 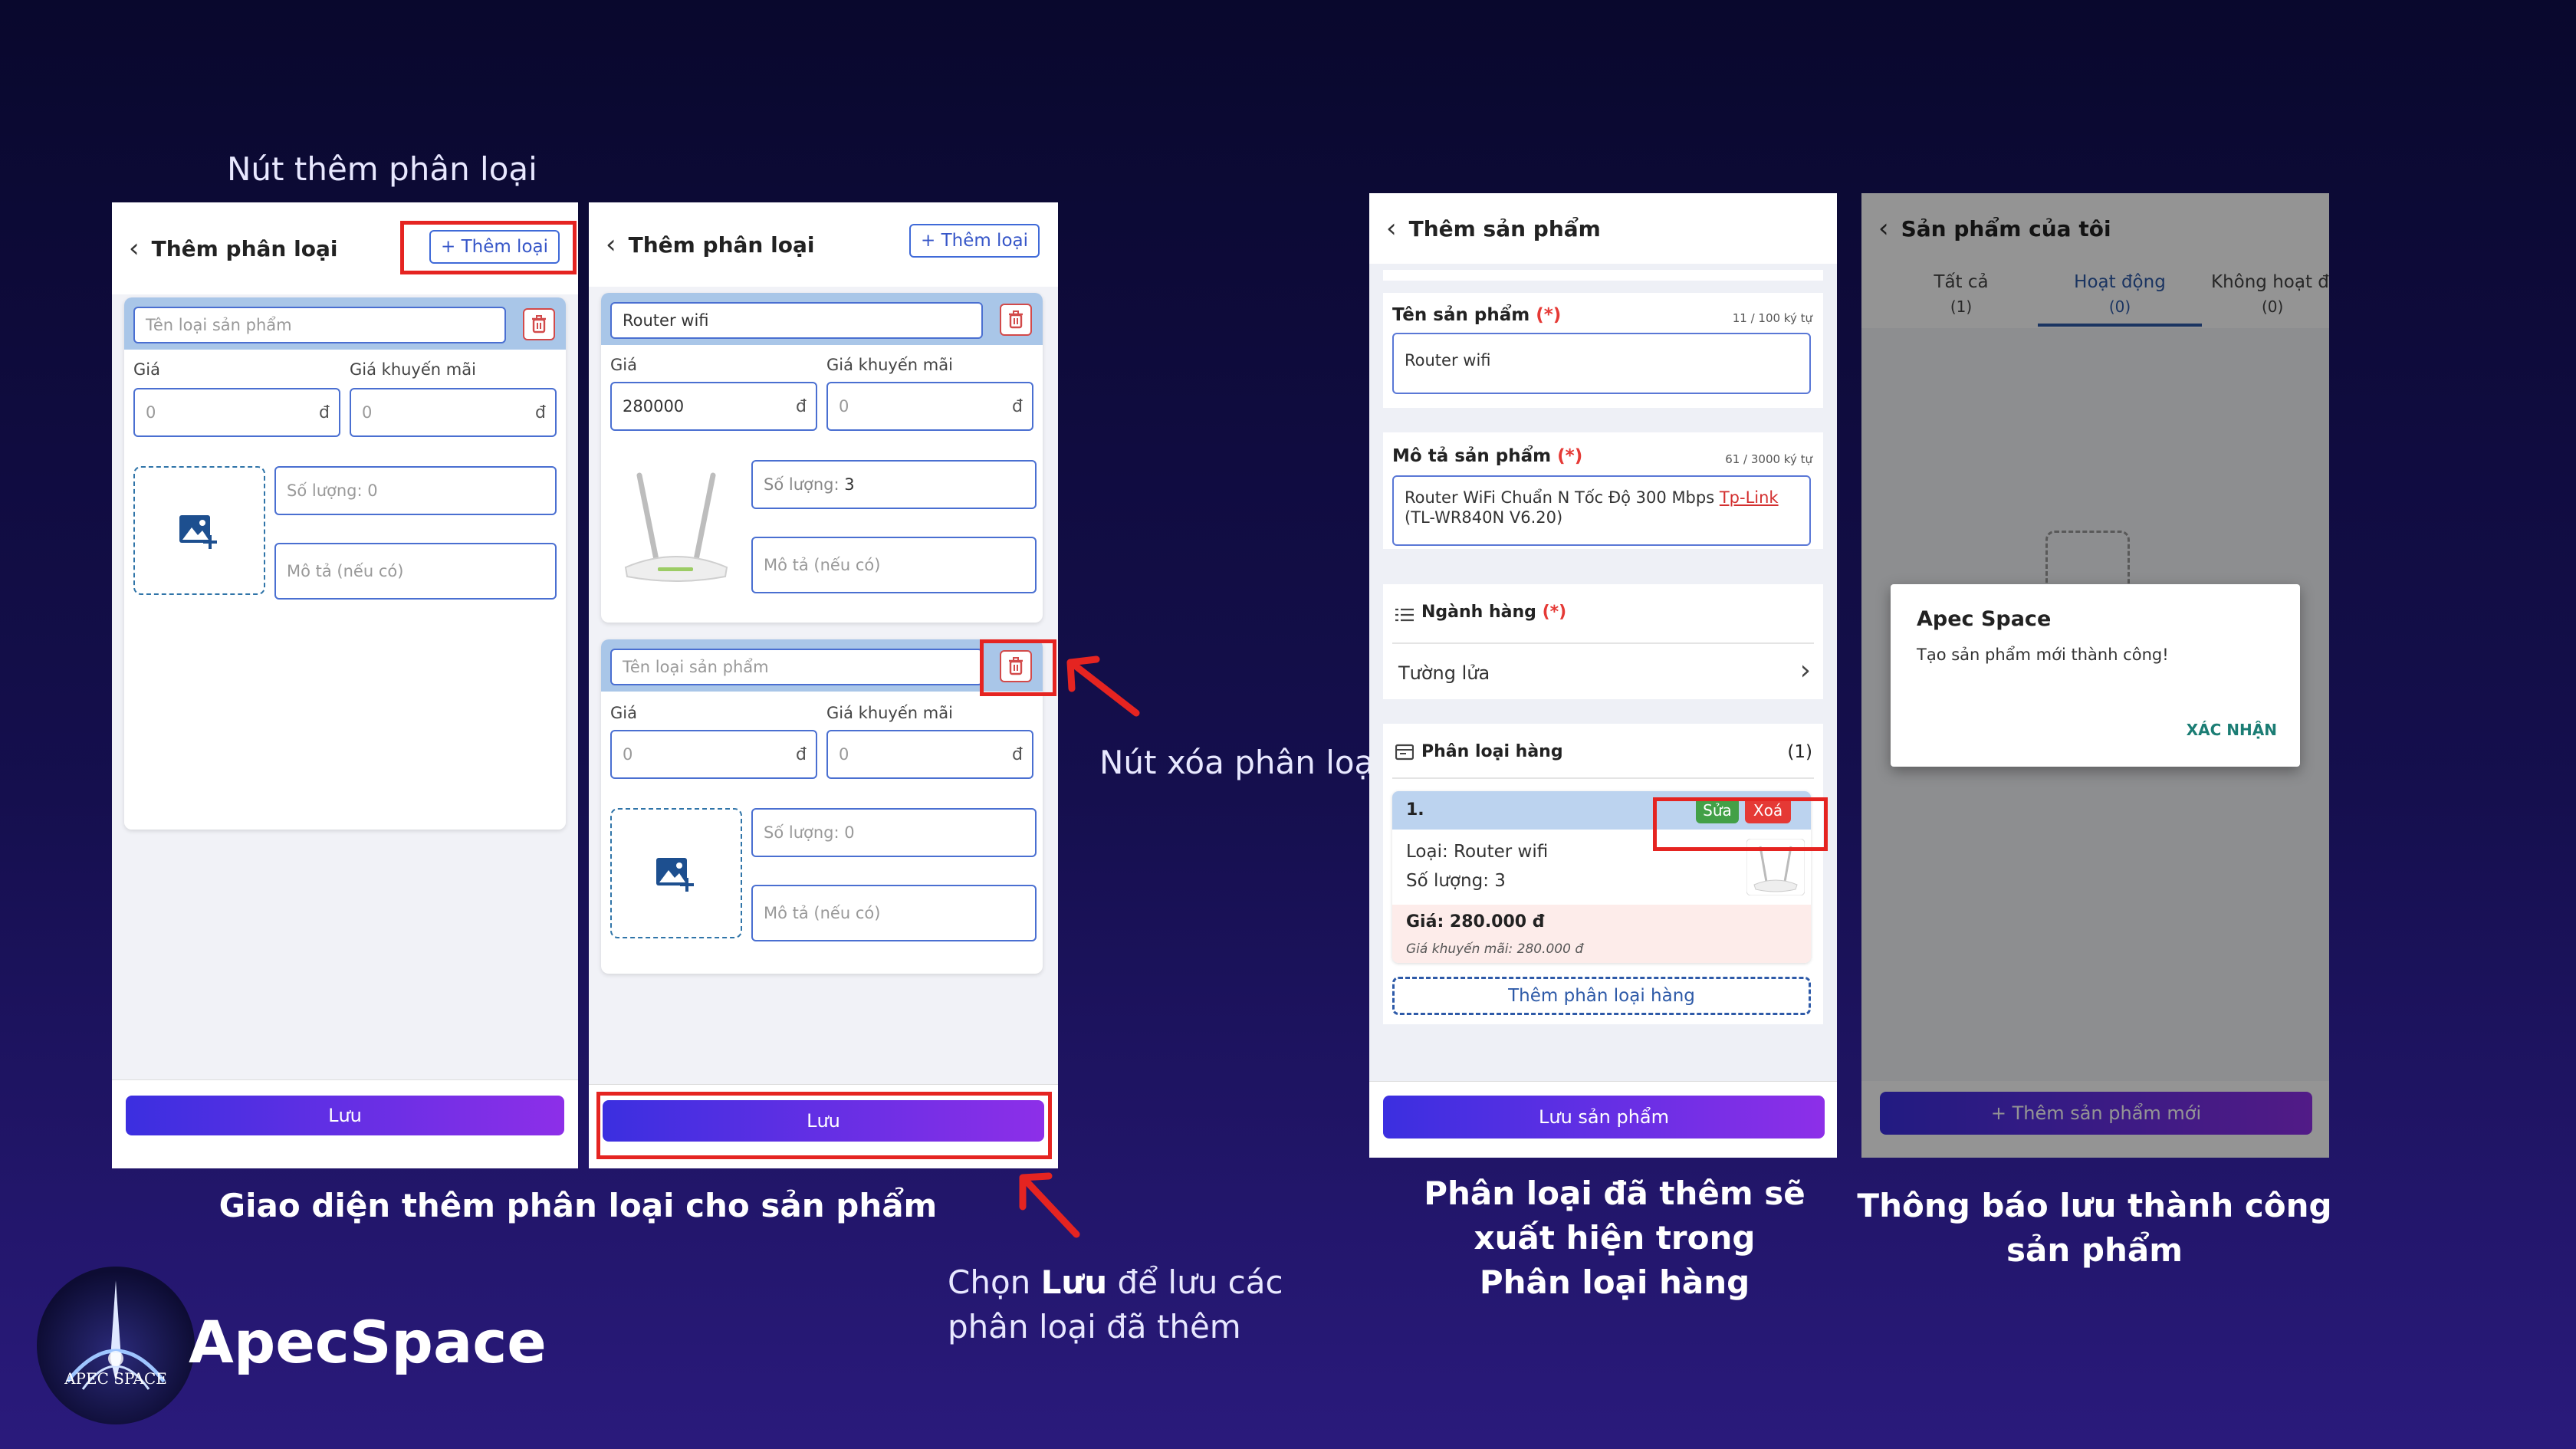 I want to click on add-variant-button: + Thêm loại, so click(x=975, y=241).